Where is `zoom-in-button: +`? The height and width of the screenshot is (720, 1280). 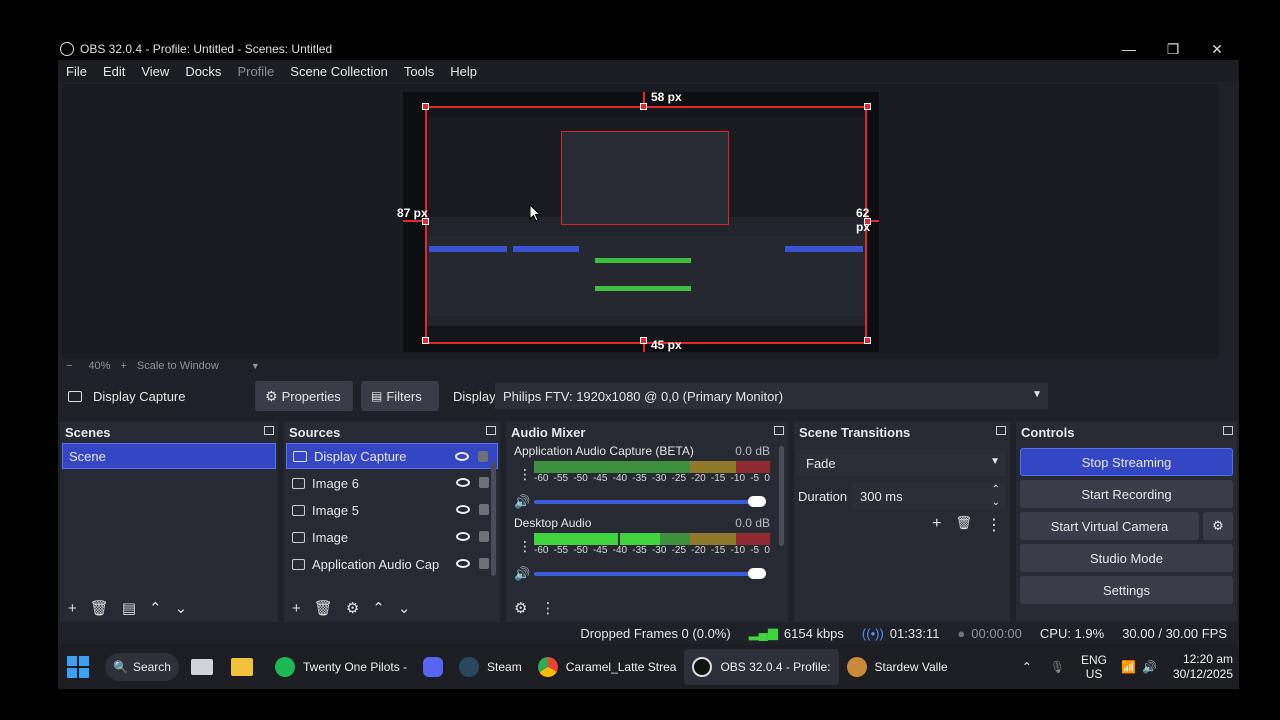
zoom-in-button: + is located at coordinates (123, 366).